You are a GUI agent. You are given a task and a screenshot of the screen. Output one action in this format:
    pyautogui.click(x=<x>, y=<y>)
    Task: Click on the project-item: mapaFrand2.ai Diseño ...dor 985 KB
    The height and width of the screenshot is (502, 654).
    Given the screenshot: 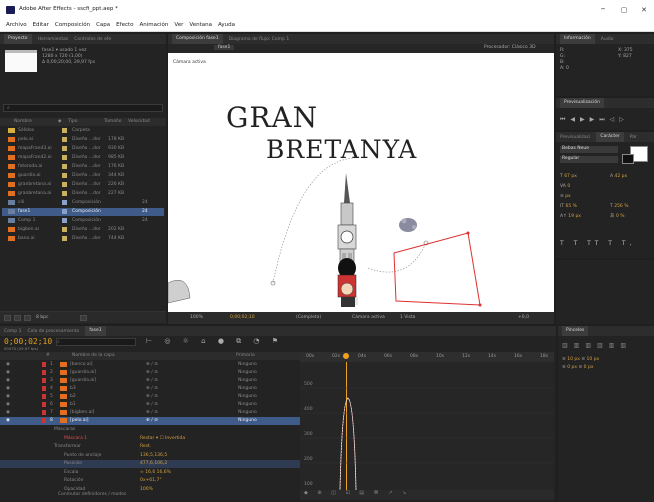 What is the action you would take?
    pyautogui.click(x=83, y=158)
    